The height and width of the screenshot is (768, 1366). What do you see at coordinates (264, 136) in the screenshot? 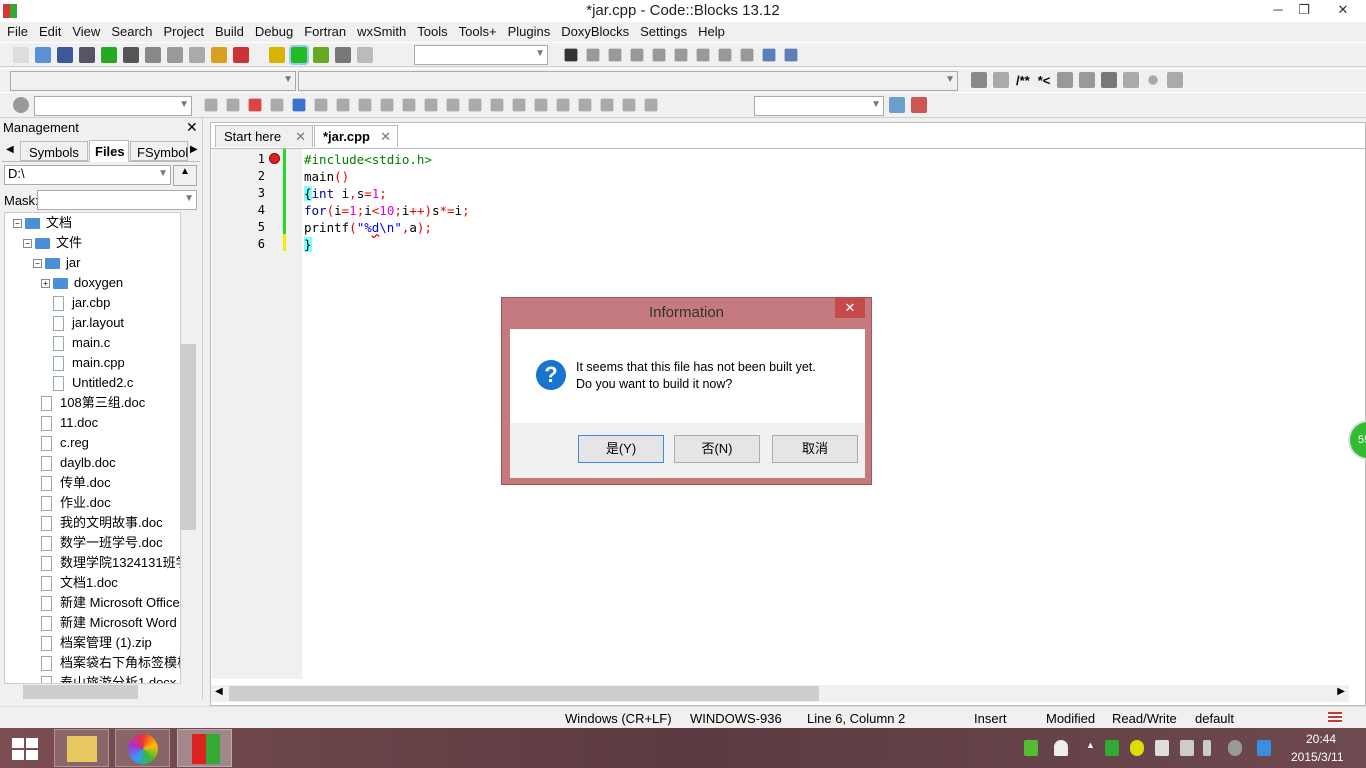
I see `tab-start-here: Start here ✕` at bounding box center [264, 136].